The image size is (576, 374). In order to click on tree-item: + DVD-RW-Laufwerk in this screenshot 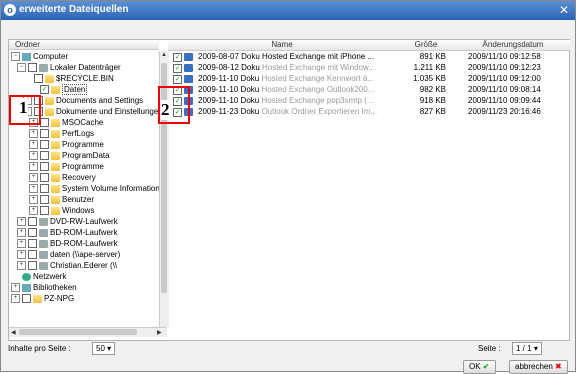, I will do `click(67, 222)`.